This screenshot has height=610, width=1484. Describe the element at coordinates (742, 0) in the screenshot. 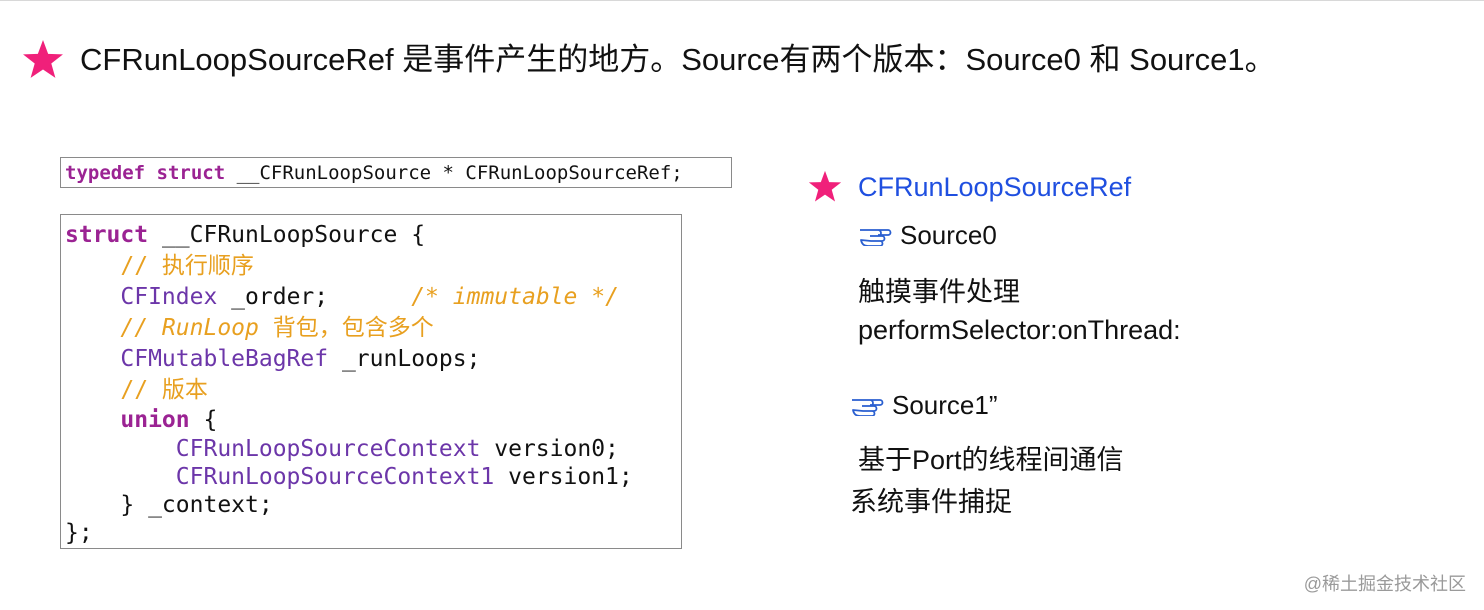

I see `top-divider` at that location.